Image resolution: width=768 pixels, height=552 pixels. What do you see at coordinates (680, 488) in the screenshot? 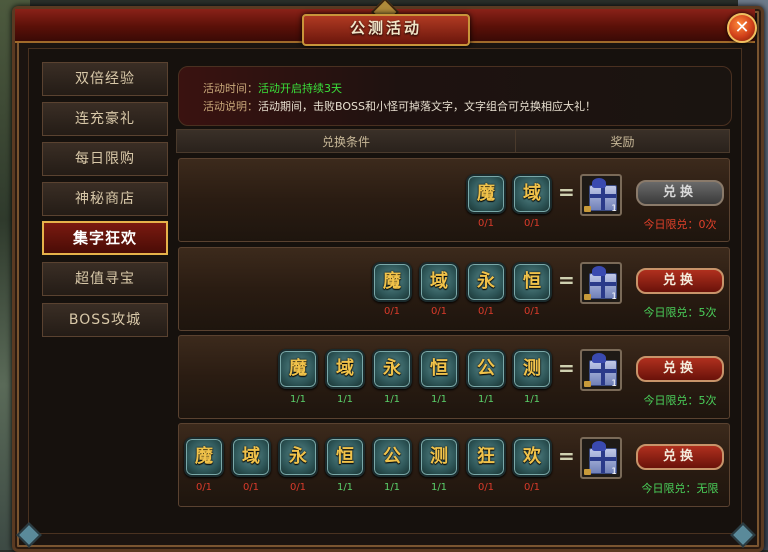
I see `daily-limit-text: 今日限兑：无限` at bounding box center [680, 488].